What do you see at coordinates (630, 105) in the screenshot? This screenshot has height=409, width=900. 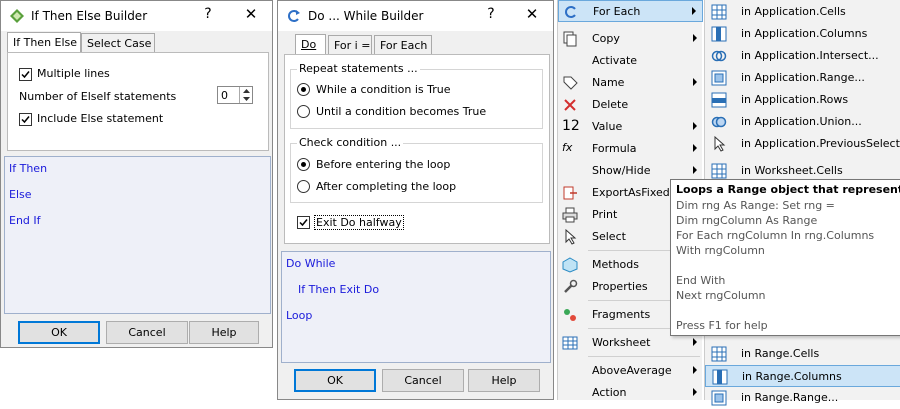 I see `menu-item-delete: Delete` at bounding box center [630, 105].